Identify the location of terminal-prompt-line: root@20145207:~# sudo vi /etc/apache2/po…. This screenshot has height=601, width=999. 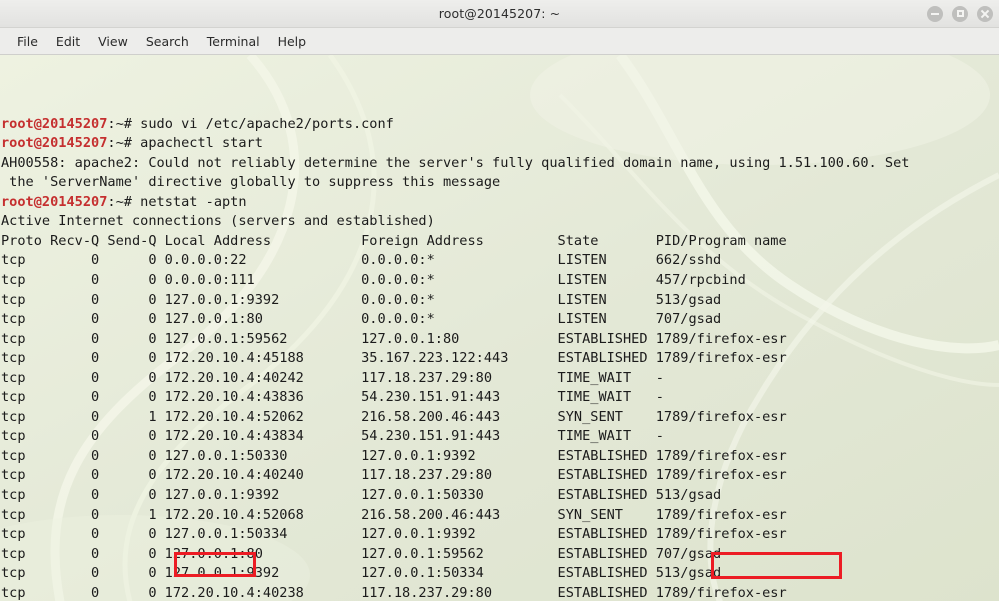
(500, 125).